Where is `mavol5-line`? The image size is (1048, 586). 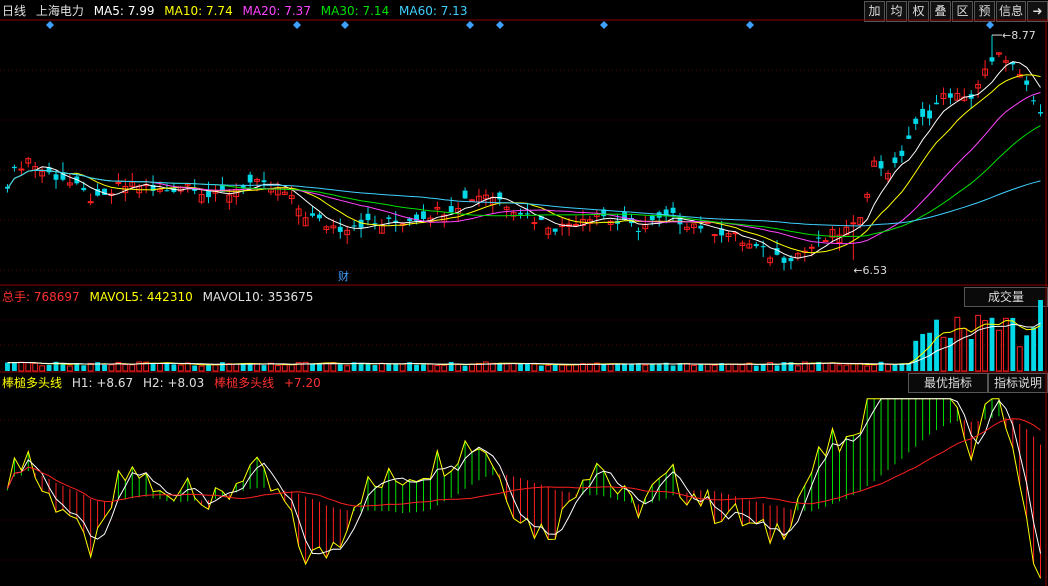 mavol5-line is located at coordinates (524, 342).